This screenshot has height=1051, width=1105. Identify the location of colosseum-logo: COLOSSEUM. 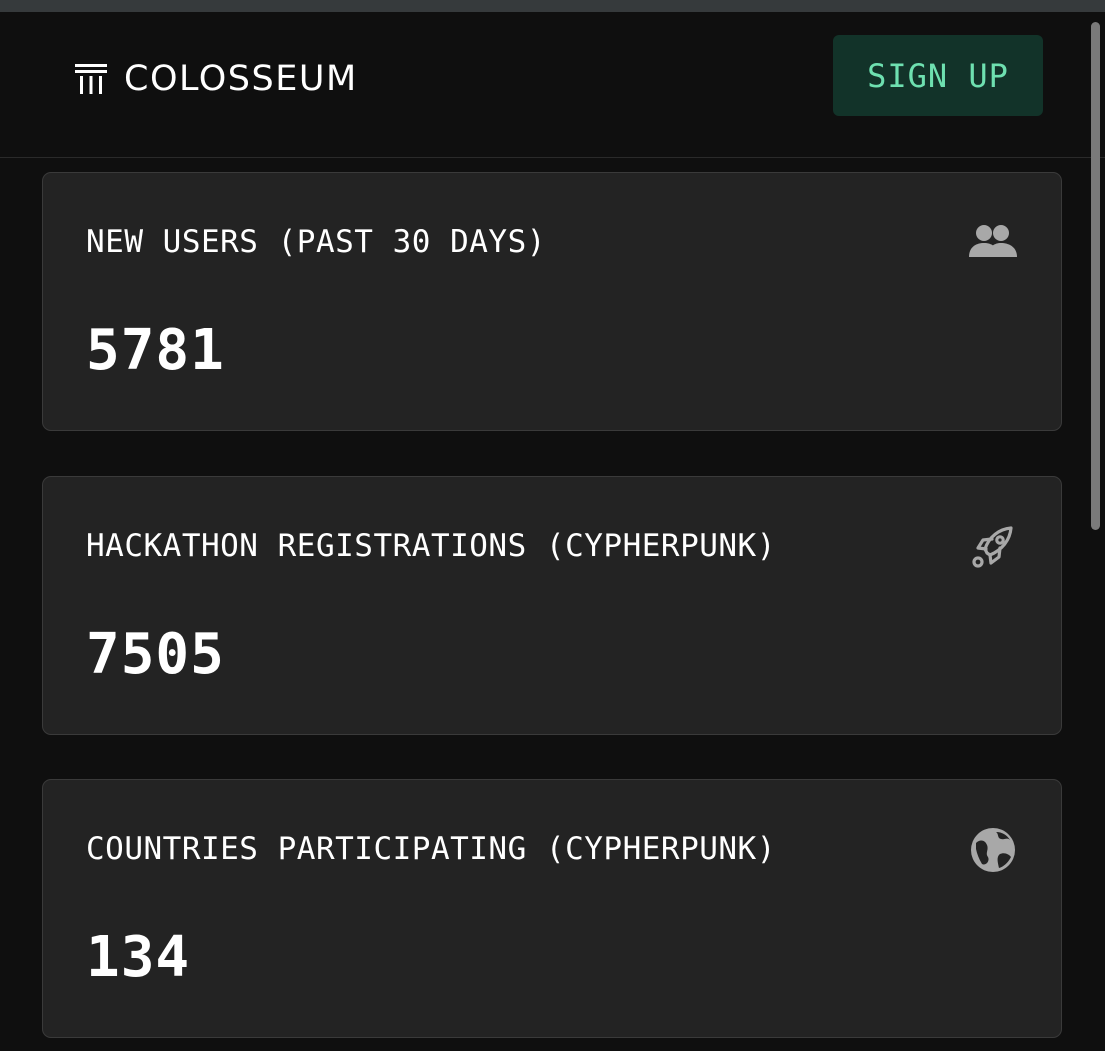
(215, 79).